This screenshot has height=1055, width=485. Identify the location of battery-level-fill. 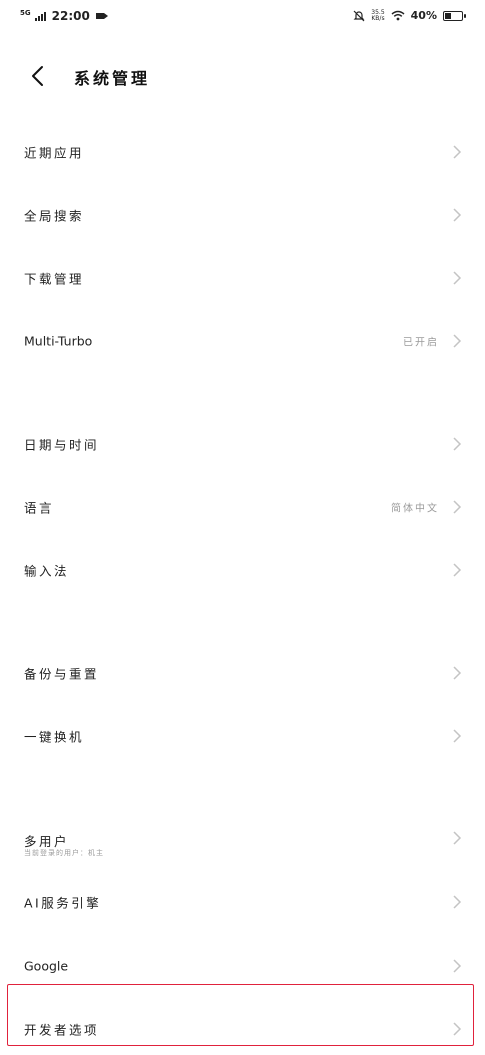
(448, 15).